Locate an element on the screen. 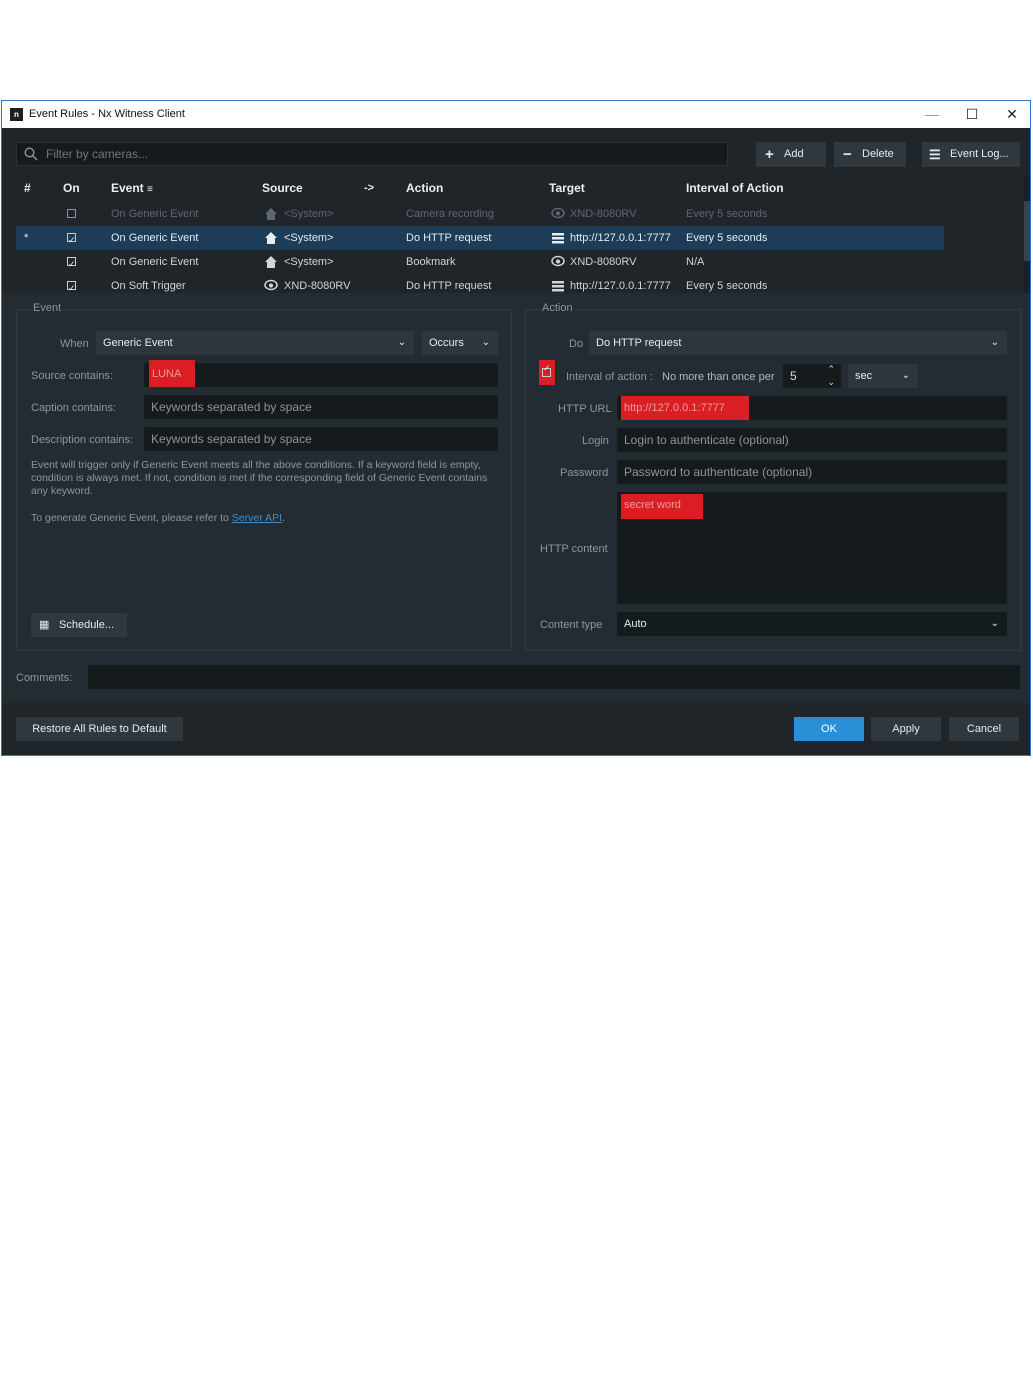  table-scrollbar-thumb is located at coordinates (1027, 231).